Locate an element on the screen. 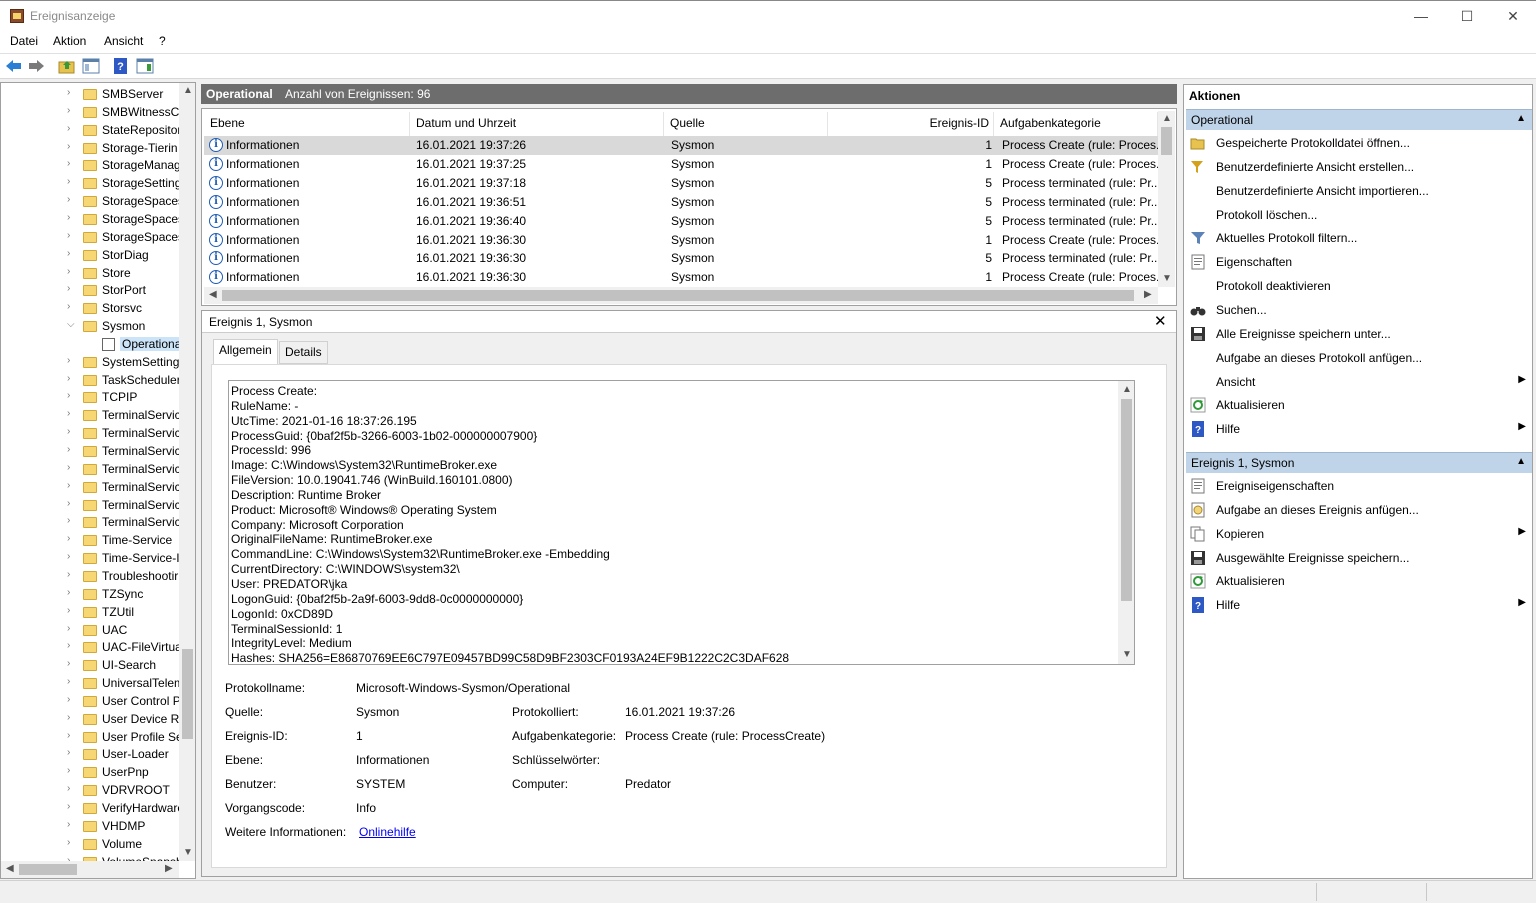 Image resolution: width=1536 pixels, height=903 pixels. tree-item: Operational is located at coordinates (90, 344).